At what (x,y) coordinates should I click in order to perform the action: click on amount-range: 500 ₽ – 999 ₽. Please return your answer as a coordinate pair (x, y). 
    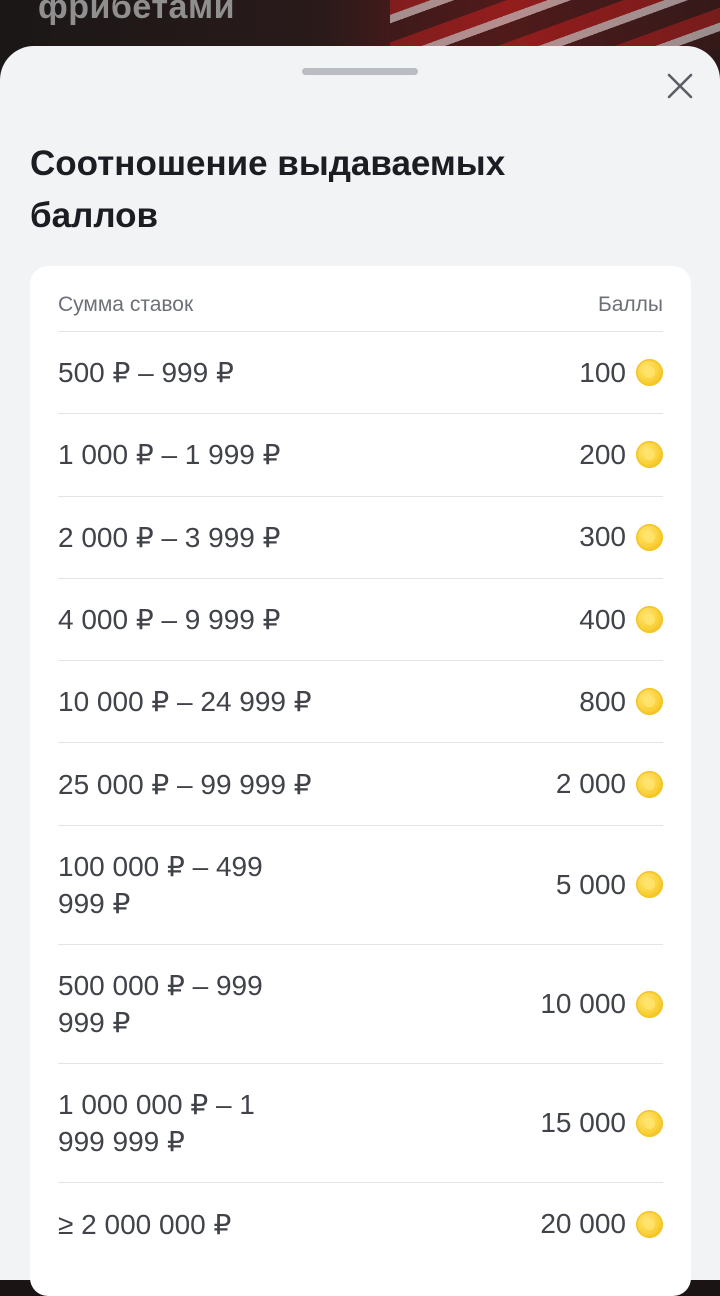
    Looking at the image, I should click on (146, 373).